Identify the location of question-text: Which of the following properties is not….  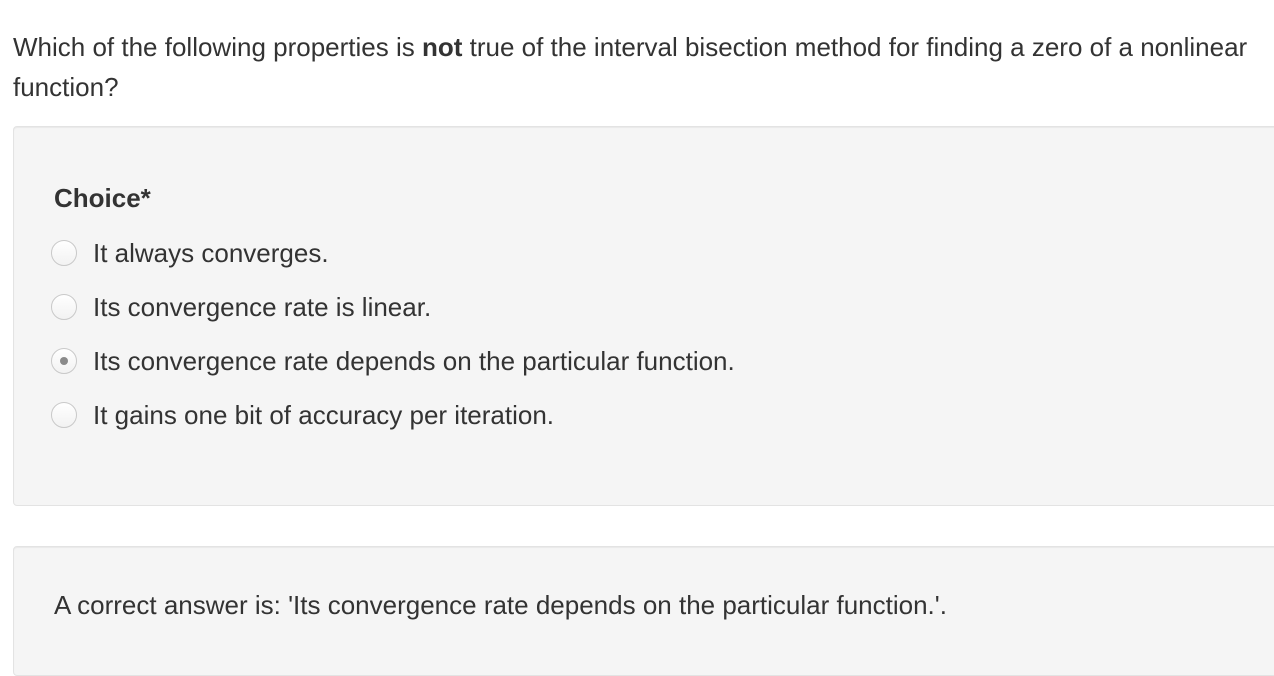
(638, 67).